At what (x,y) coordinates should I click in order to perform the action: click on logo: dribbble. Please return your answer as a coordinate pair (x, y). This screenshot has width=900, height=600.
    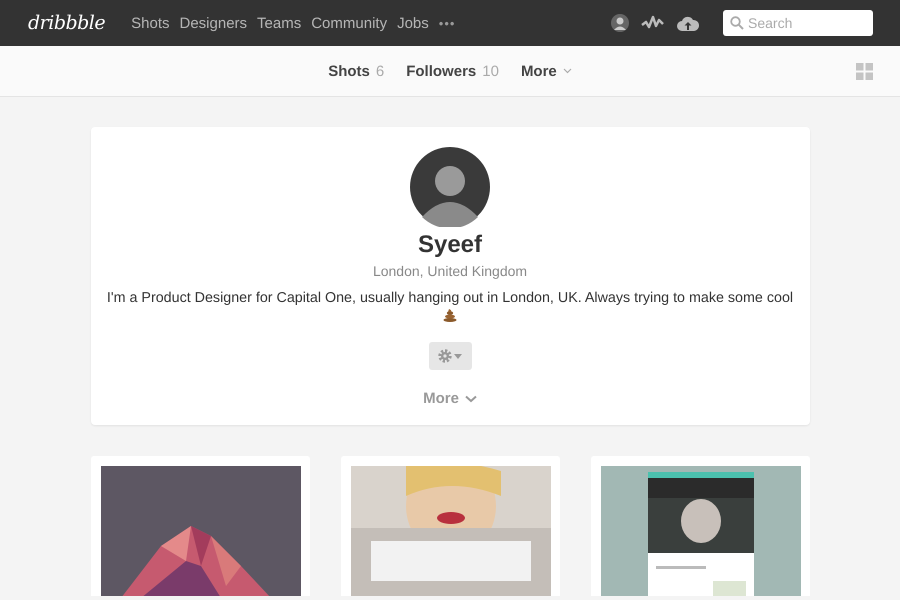
    Looking at the image, I should click on (67, 23).